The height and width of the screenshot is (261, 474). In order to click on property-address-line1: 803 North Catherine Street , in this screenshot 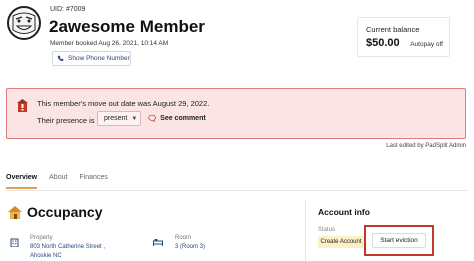, I will do `click(67, 247)`.